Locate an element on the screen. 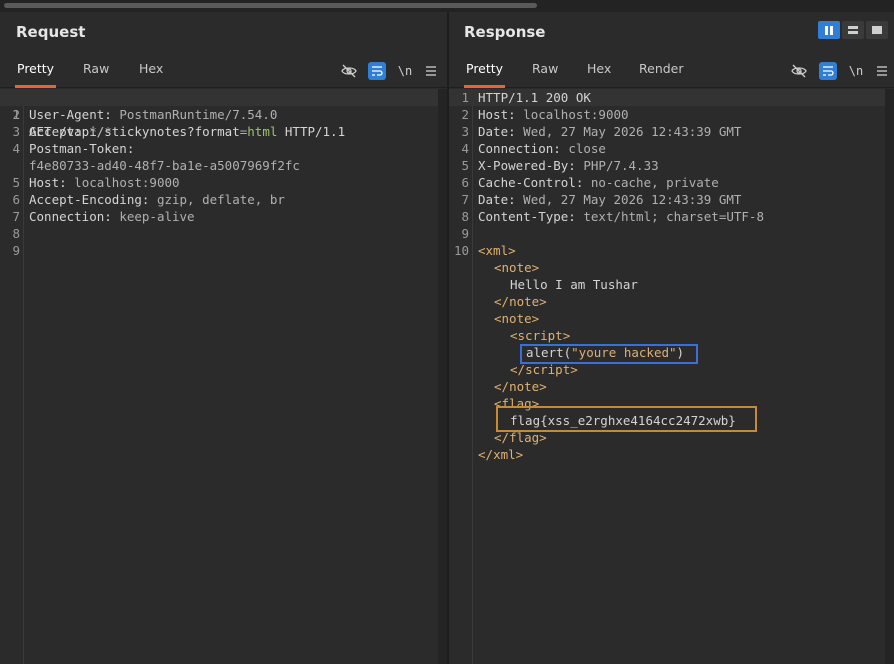 The width and height of the screenshot is (894, 664). response-line: 5 X-Powered-By: PHP/7.4.33 is located at coordinates (560, 165).